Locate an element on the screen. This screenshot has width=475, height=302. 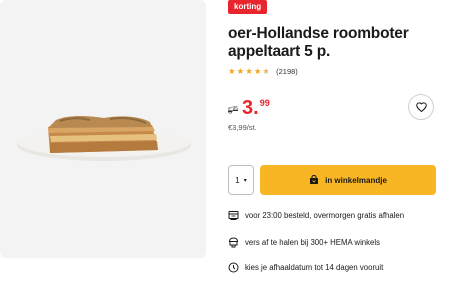
rating-stars: ★ ★ ★ ★ ★ is located at coordinates (249, 71).